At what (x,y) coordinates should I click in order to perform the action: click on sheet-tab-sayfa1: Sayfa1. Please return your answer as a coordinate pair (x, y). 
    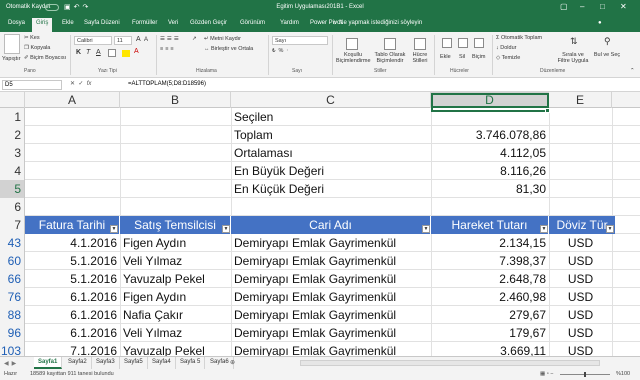
    Looking at the image, I should click on (48, 363).